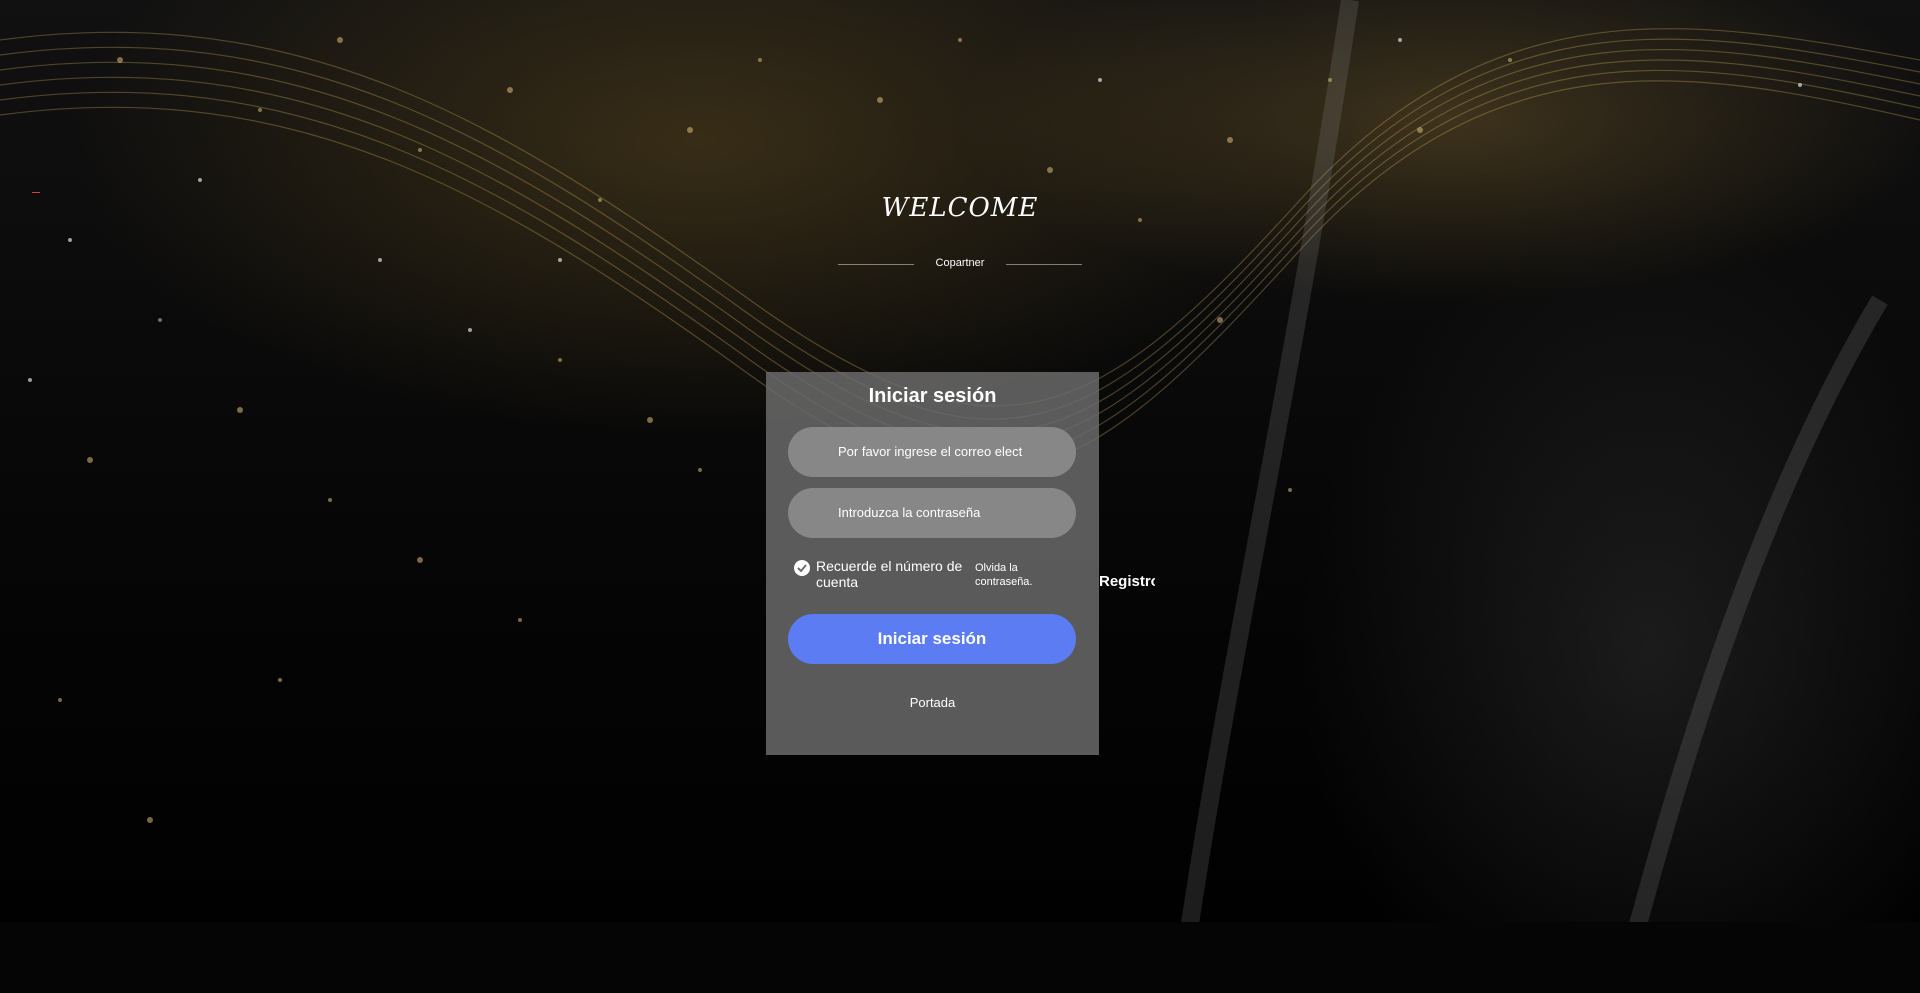 The height and width of the screenshot is (993, 1920). What do you see at coordinates (1044, 264) in the screenshot?
I see `brand-divider-right` at bounding box center [1044, 264].